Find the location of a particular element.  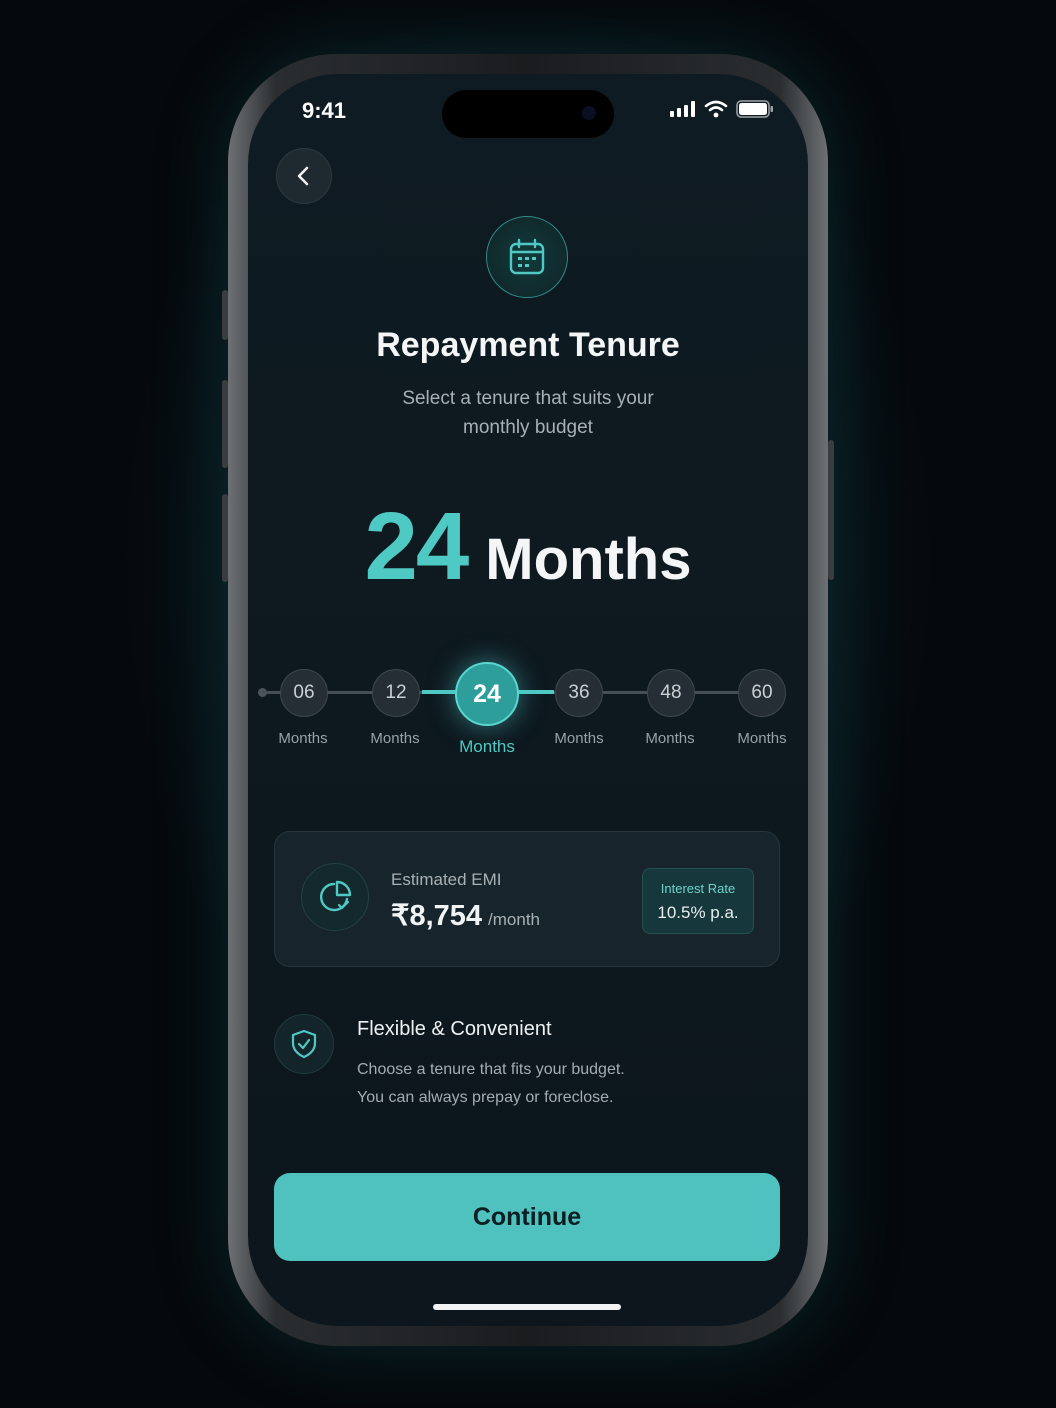

selected-tenure-display: 24 Months is located at coordinates (528, 547).